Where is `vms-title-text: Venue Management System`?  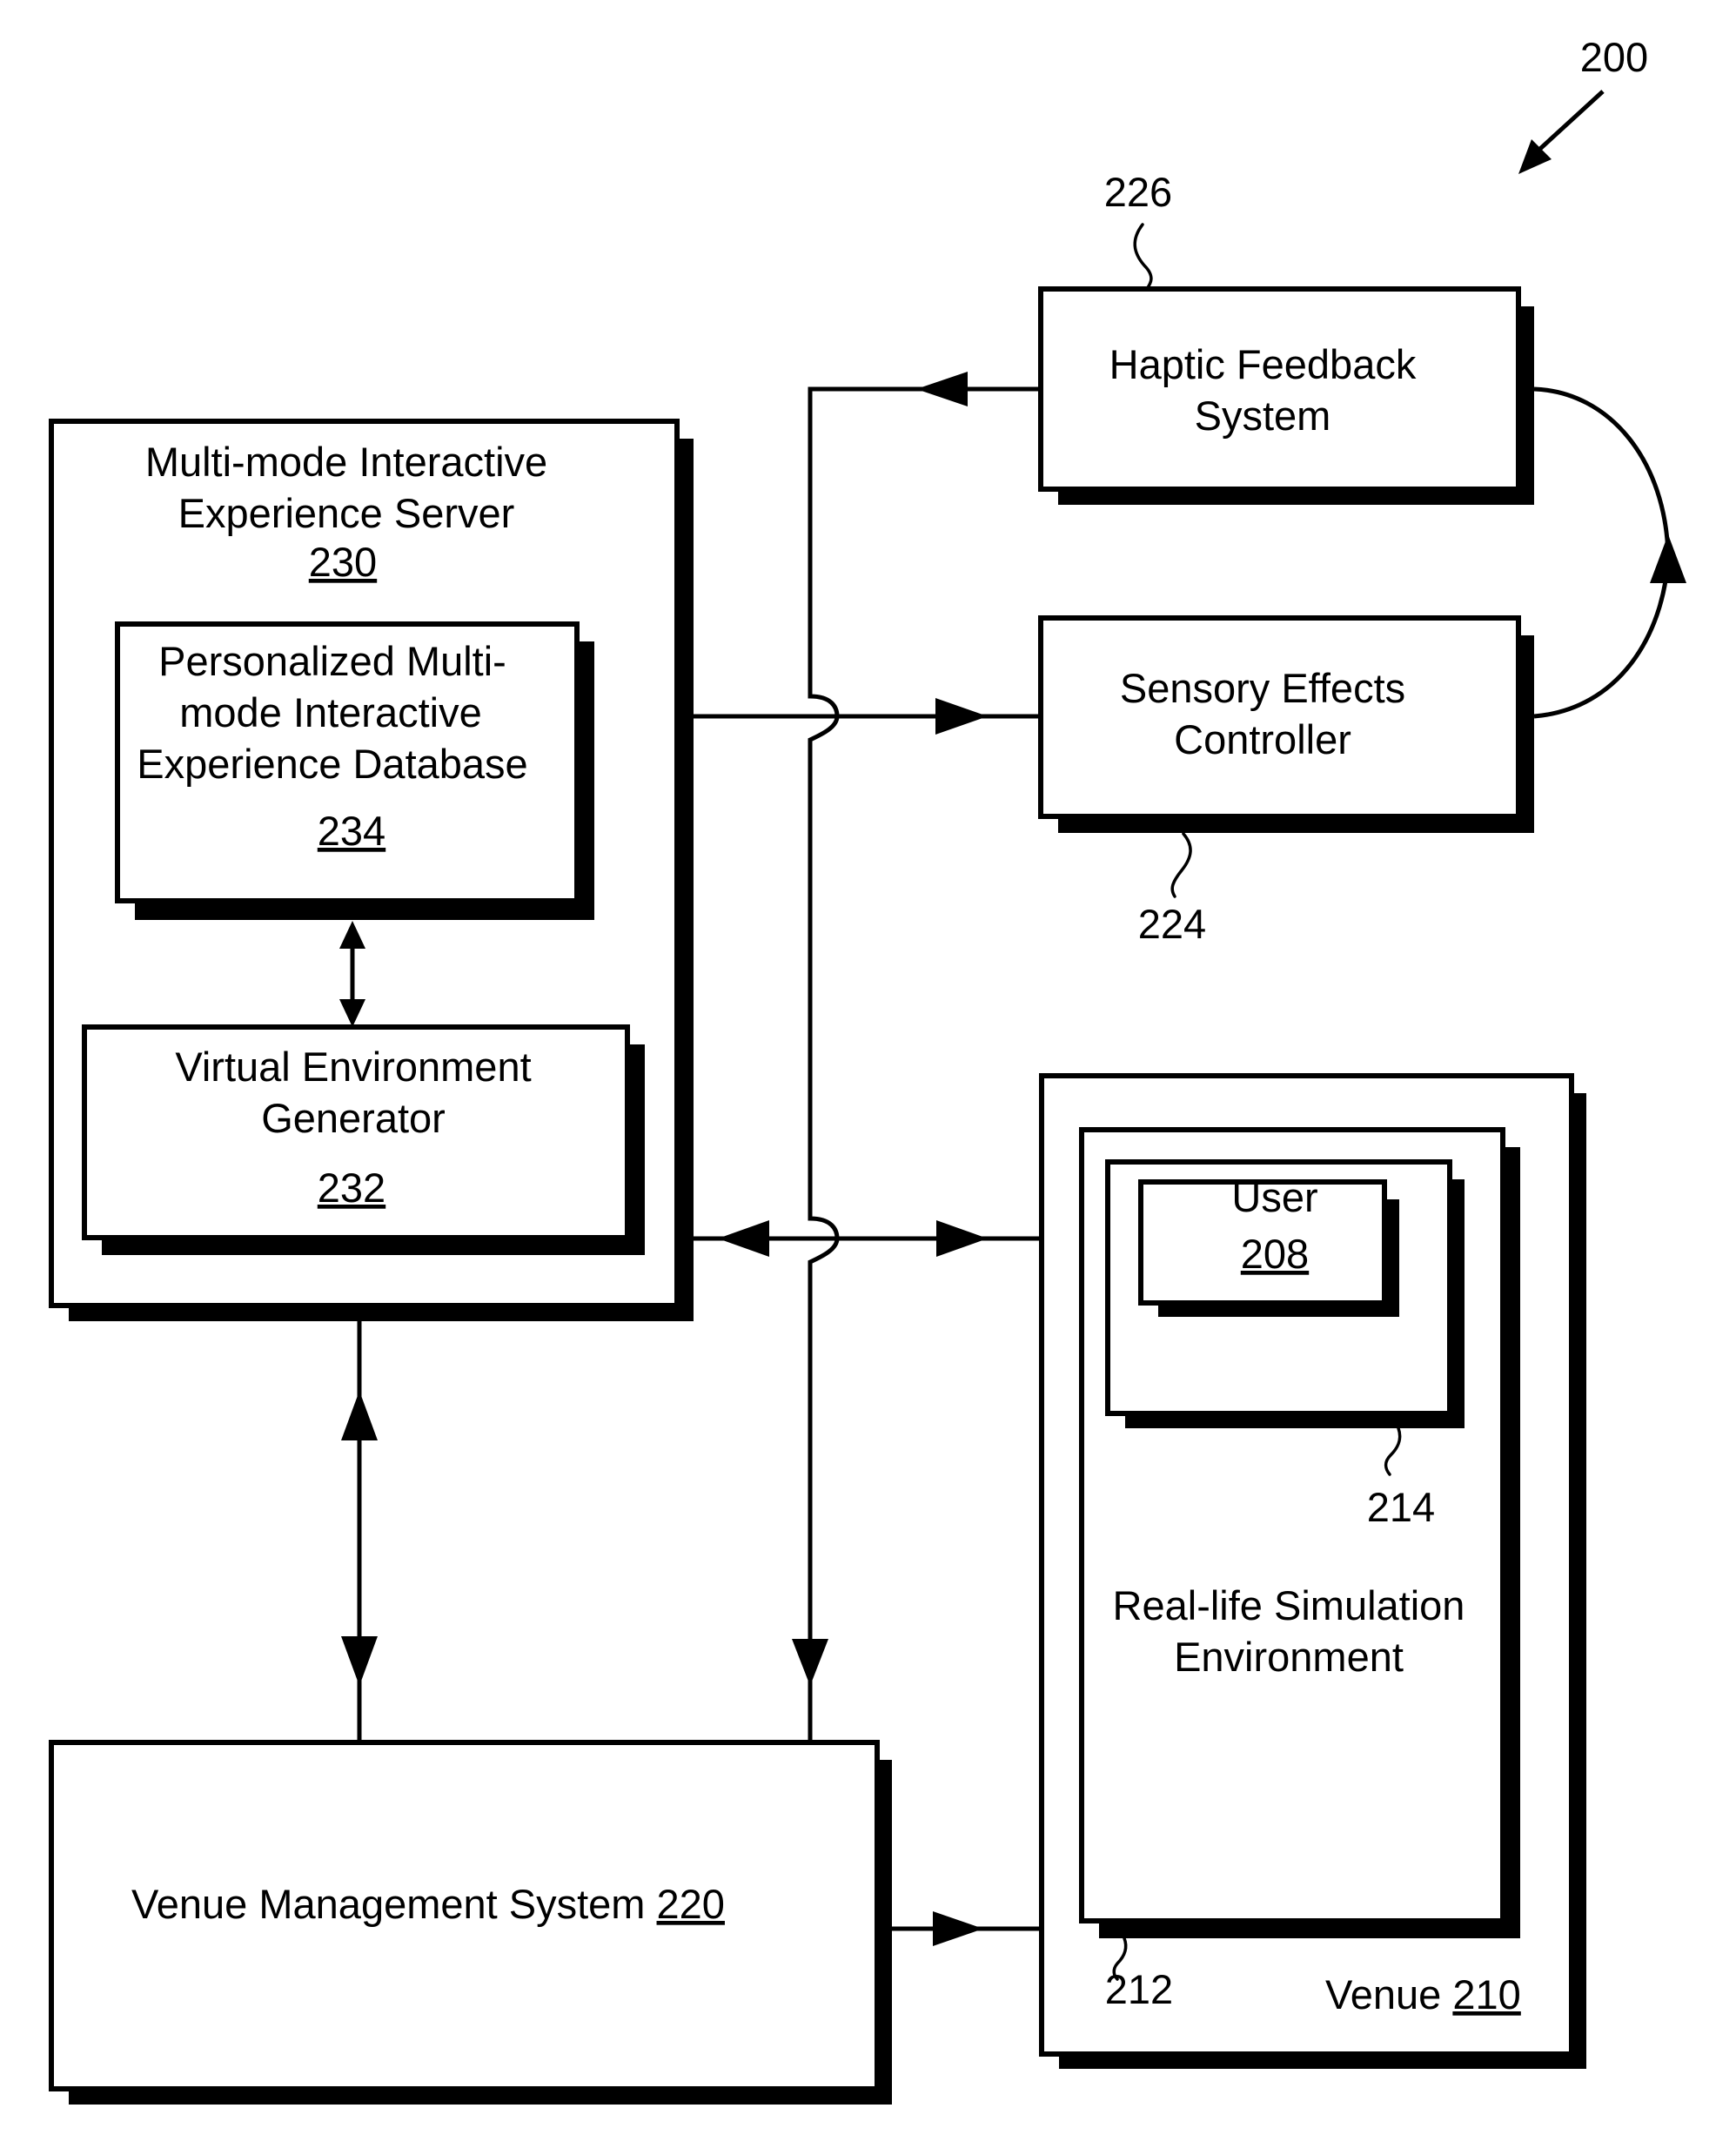 vms-title-text: Venue Management System is located at coordinates (388, 1904).